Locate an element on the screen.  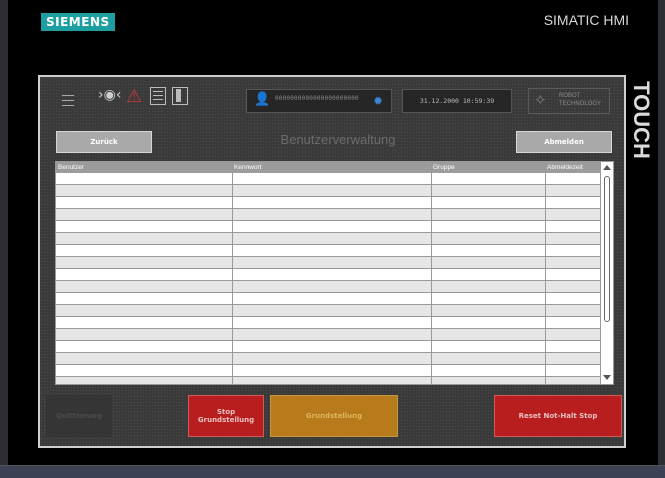
column-header-logout-time: Abmeldezeit is located at coordinates (573, 167).